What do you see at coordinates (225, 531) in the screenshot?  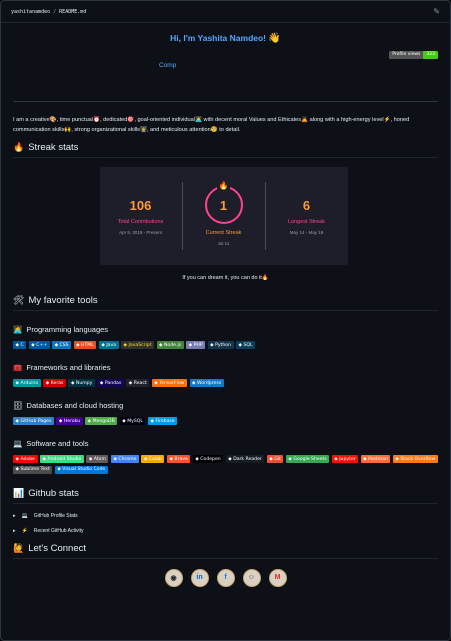 I see `details-recent-activity: ▸ ⚡ Recent GitHub Activity` at bounding box center [225, 531].